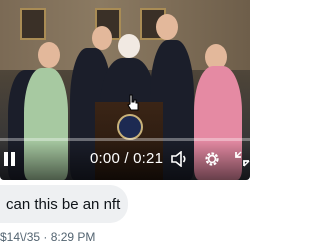  I want to click on duration: 0:21, so click(148, 158).